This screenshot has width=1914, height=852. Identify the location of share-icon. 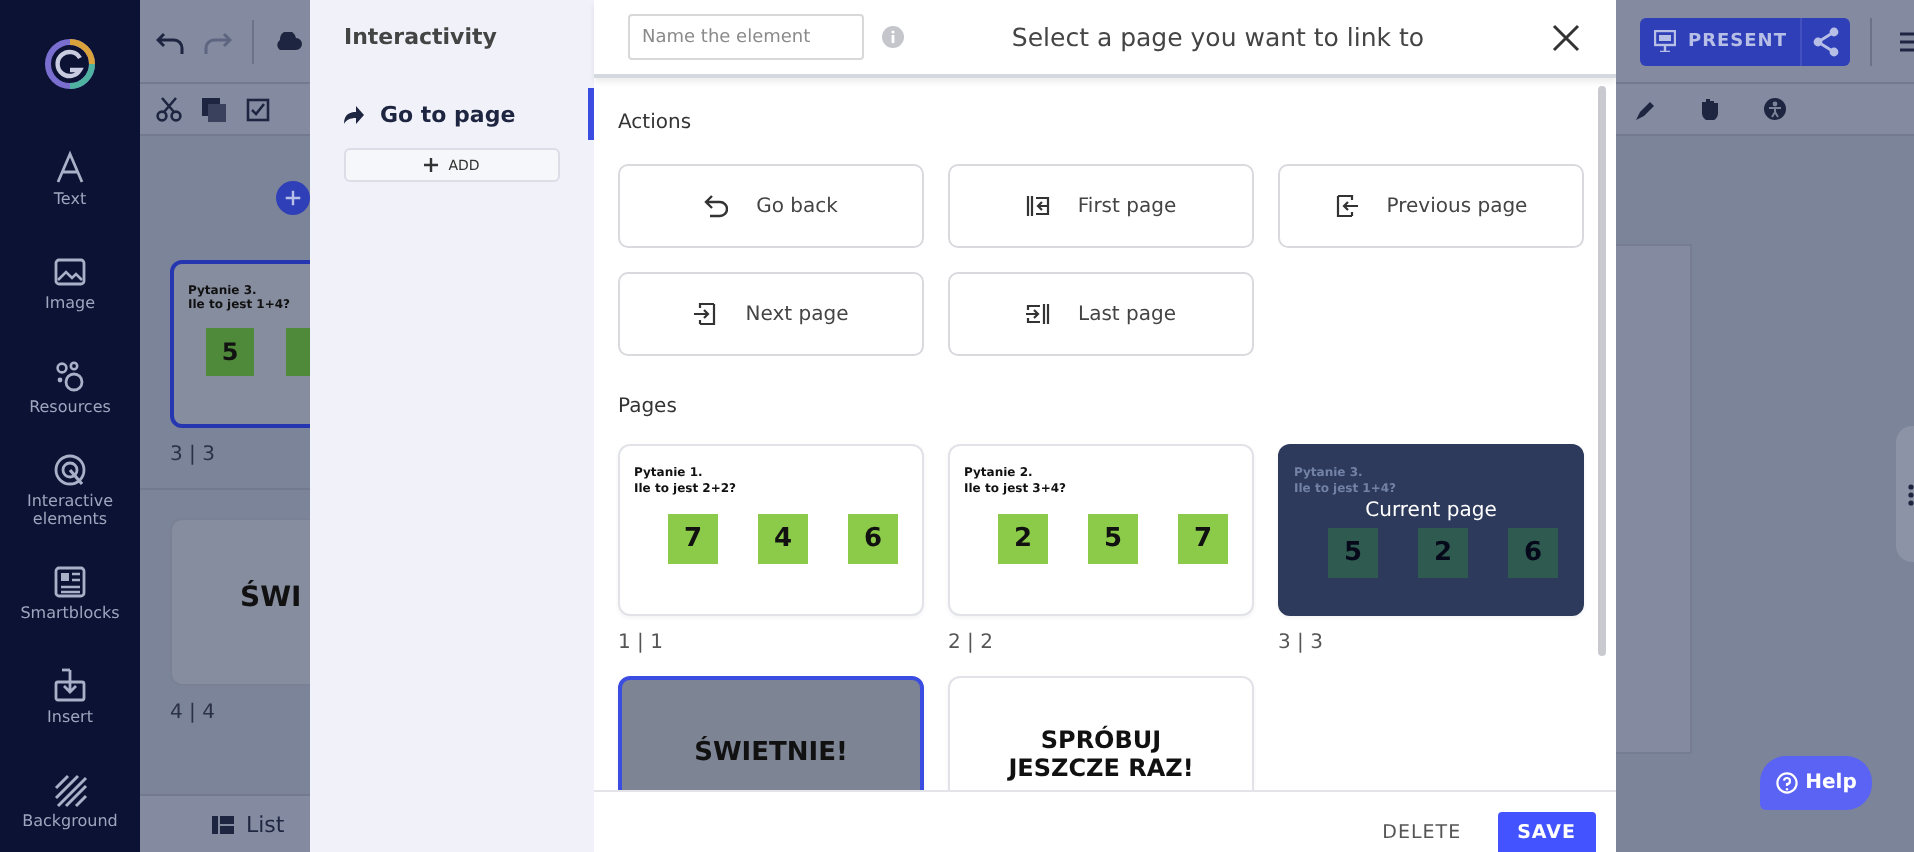
(1826, 41).